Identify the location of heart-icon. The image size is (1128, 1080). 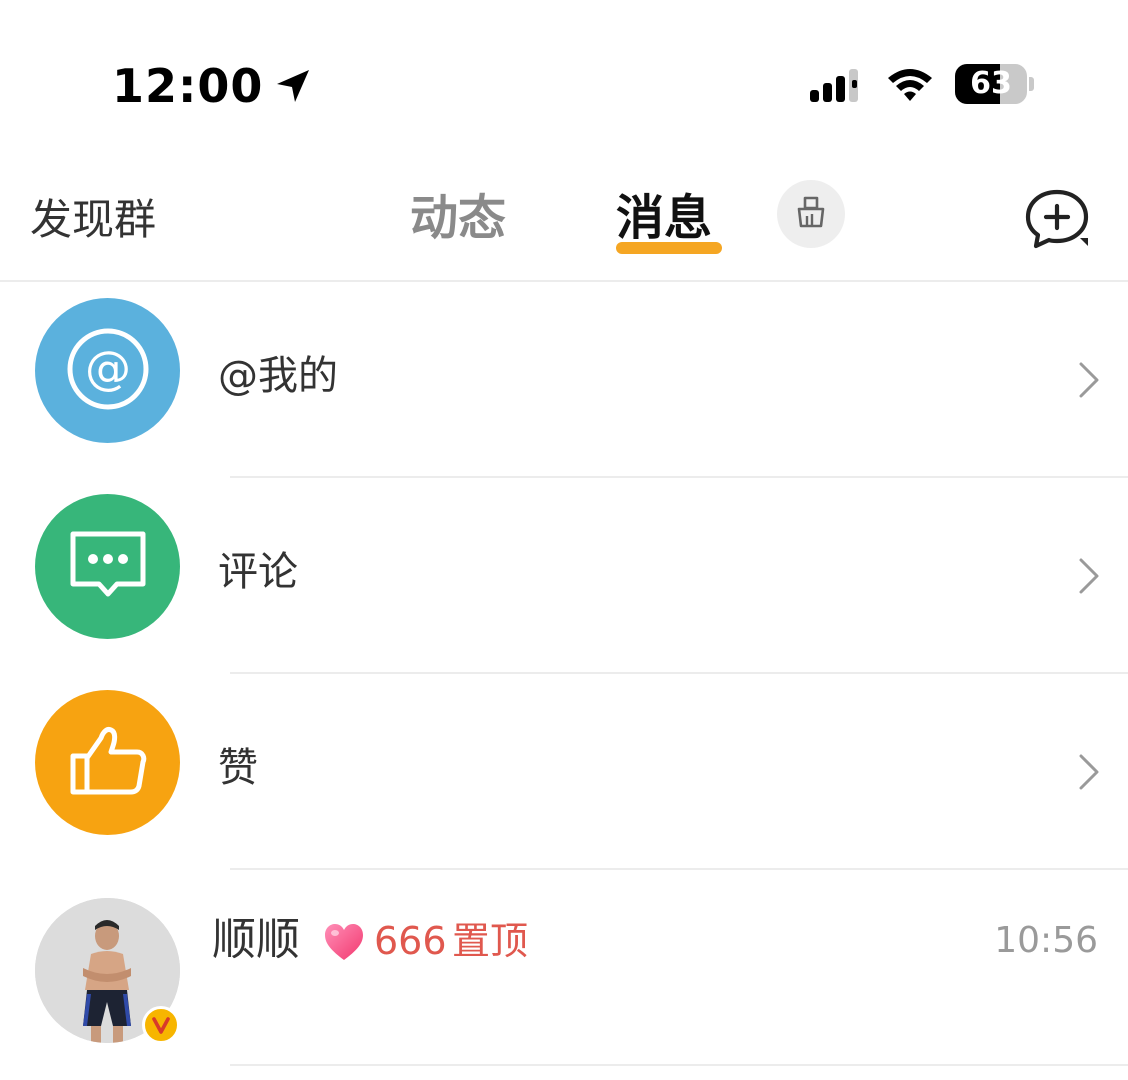
(344, 942).